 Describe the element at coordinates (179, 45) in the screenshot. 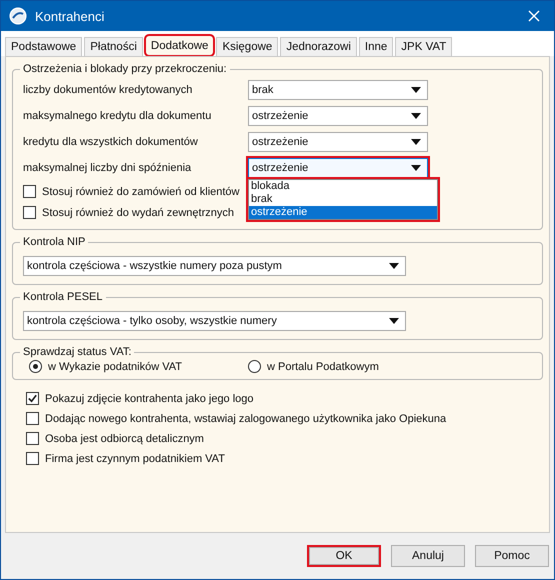

I see `tab: Dodatkowe` at that location.